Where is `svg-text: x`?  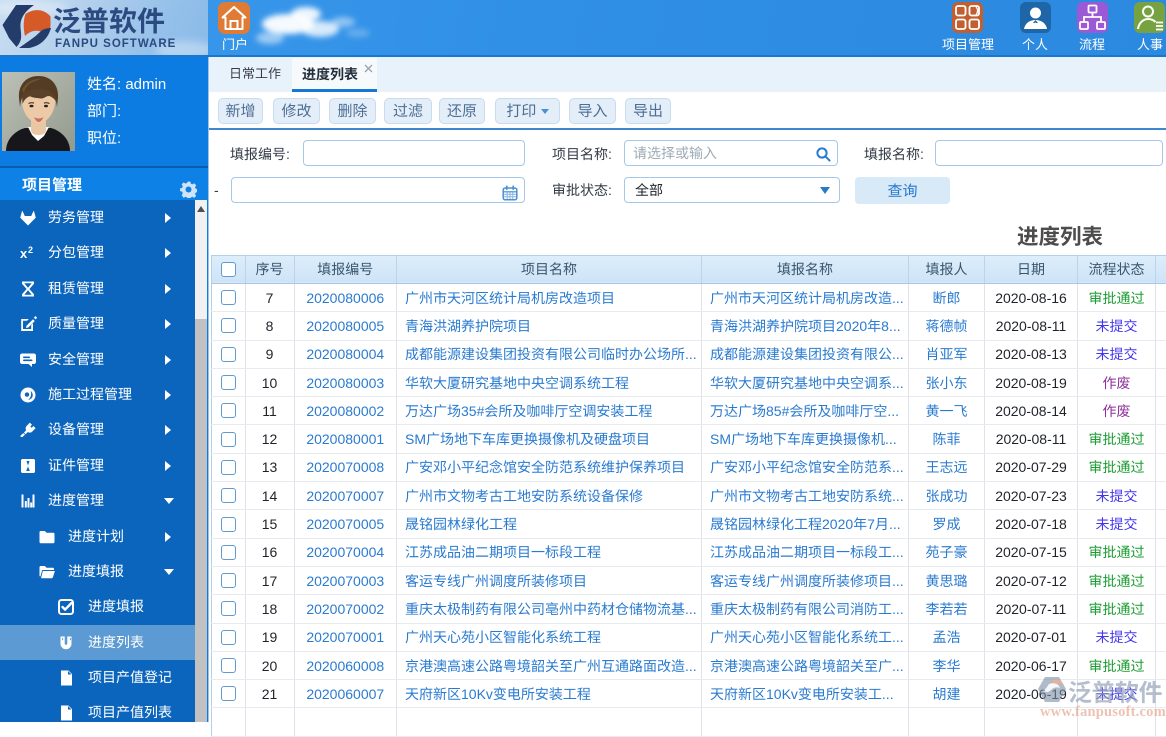
svg-text: x is located at coordinates (24, 253).